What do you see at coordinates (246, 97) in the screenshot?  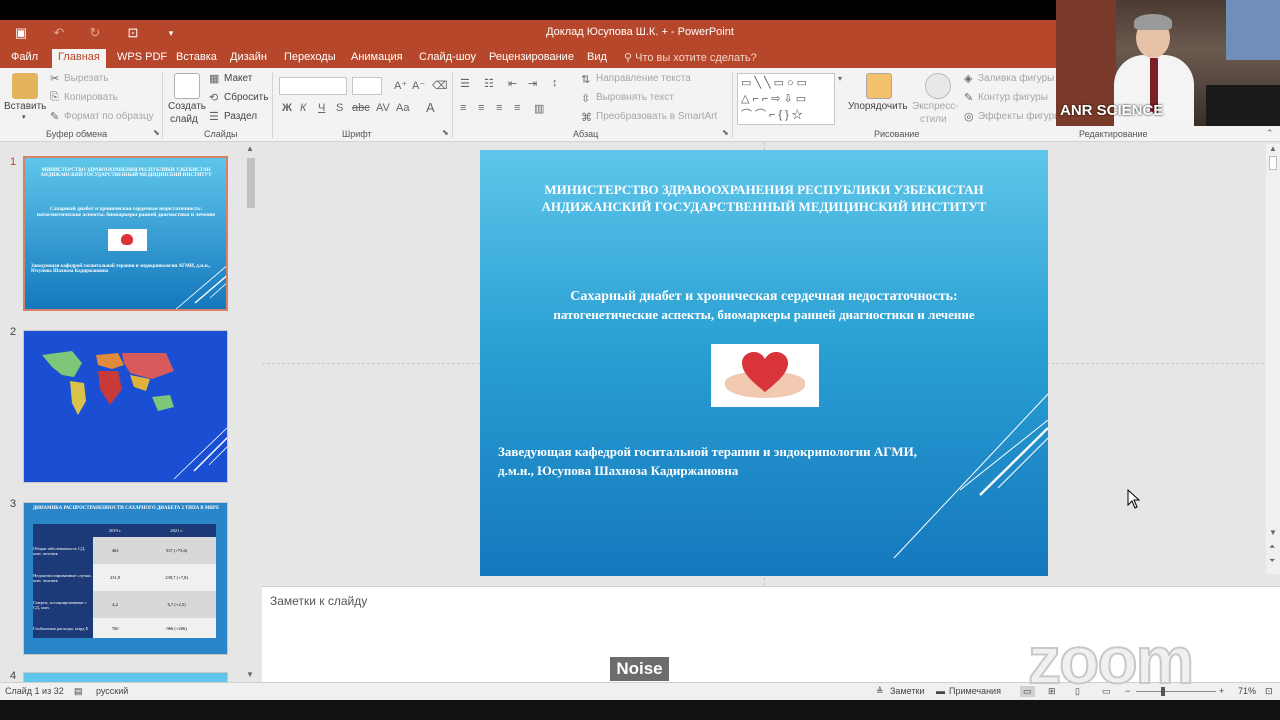 I see `reset-button: Сбросить` at bounding box center [246, 97].